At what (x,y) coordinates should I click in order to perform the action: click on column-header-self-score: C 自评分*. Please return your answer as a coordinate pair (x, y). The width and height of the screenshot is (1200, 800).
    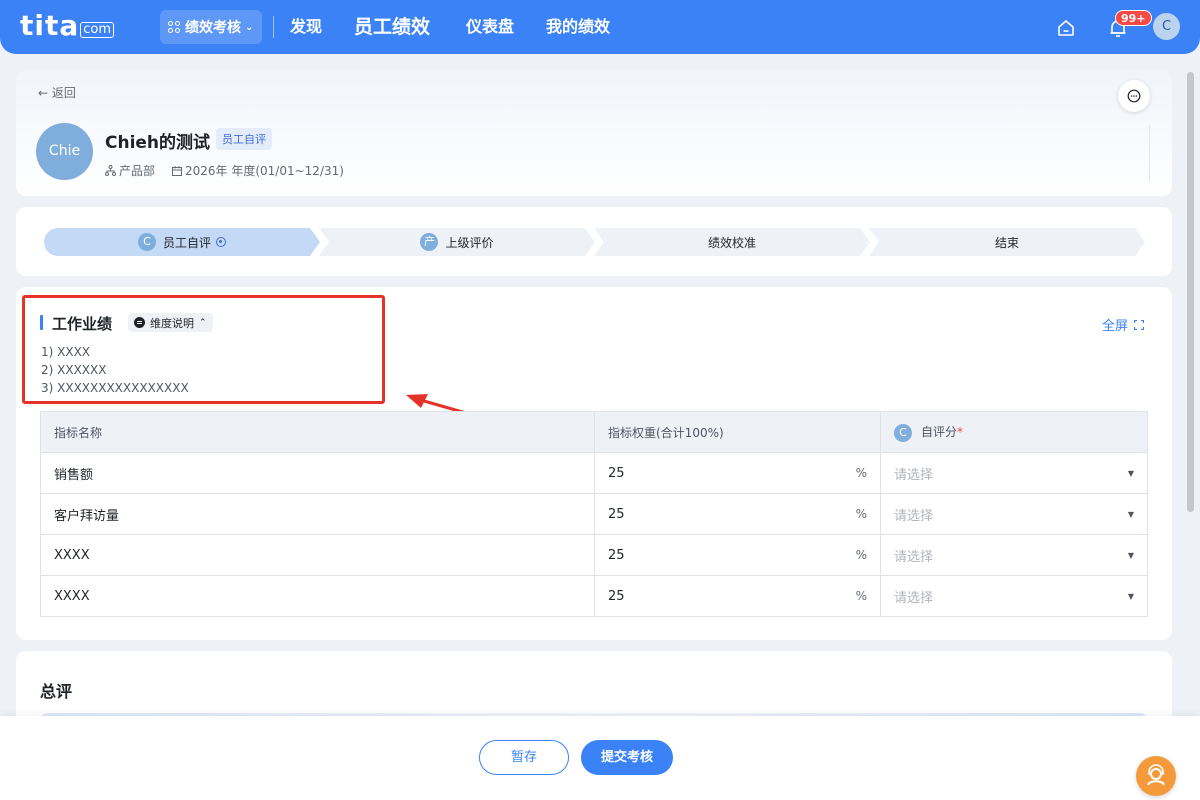
    Looking at the image, I should click on (1014, 432).